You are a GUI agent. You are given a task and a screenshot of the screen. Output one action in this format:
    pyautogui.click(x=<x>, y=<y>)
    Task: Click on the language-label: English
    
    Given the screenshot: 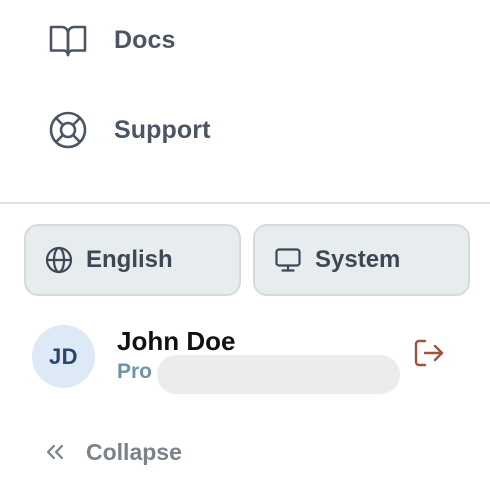 What is the action you would take?
    pyautogui.click(x=129, y=259)
    